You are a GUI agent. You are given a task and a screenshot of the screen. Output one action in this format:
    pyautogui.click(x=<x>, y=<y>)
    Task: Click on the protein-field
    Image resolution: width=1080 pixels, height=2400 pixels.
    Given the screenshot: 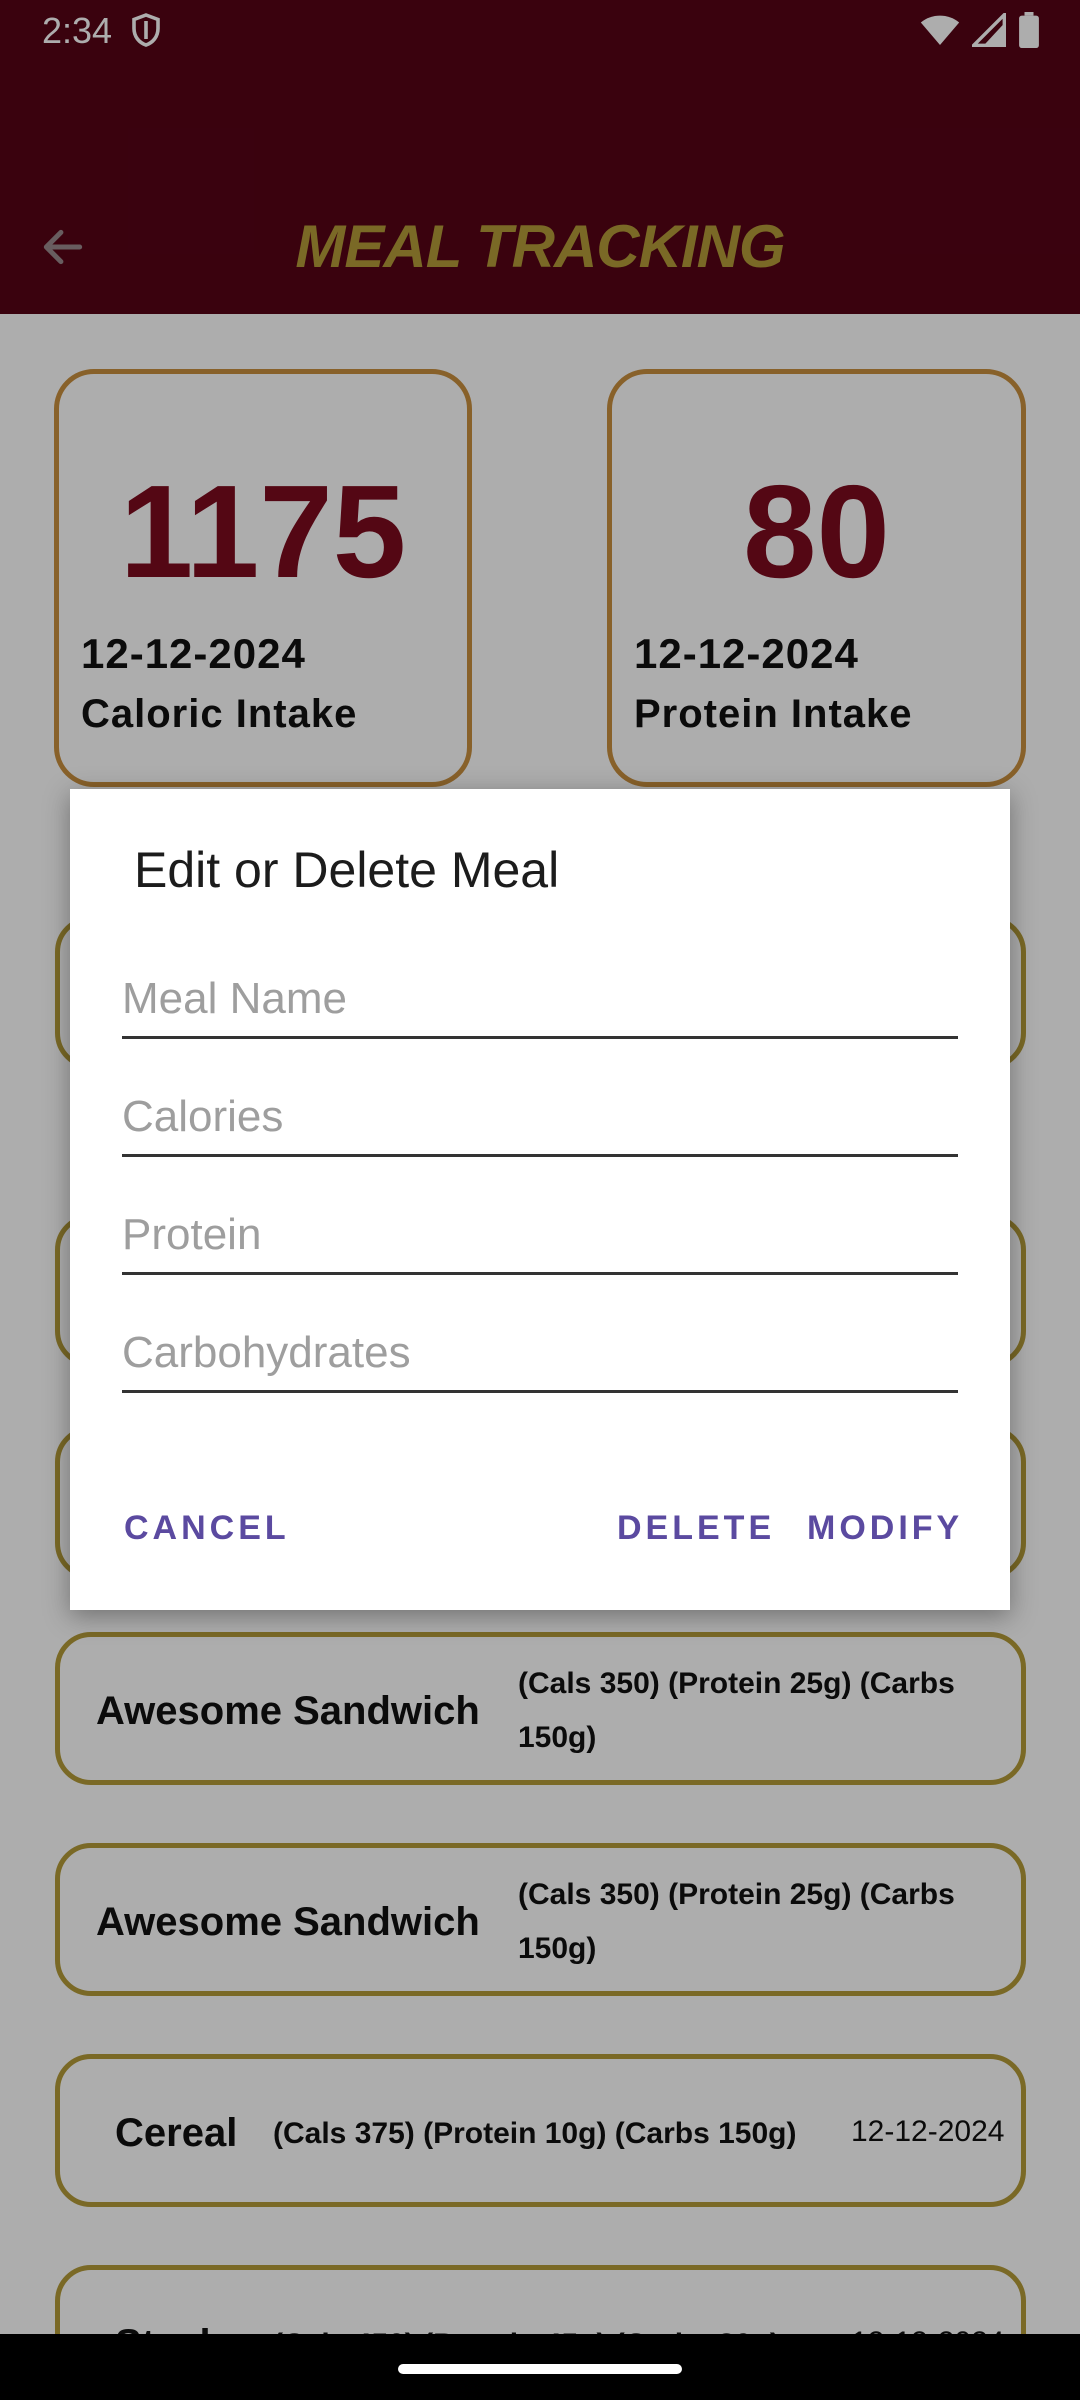 What is the action you would take?
    pyautogui.click(x=540, y=1240)
    